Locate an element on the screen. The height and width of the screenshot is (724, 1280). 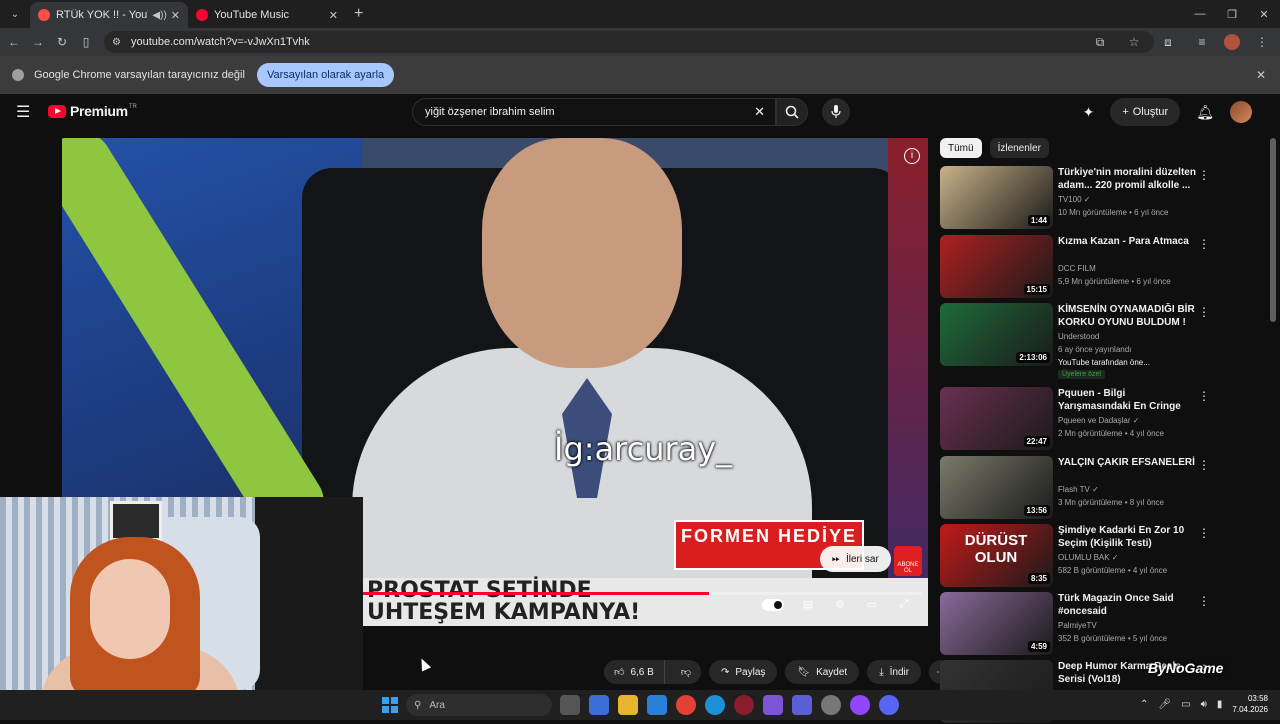
mic-tray-icon: 🎤︎ is located at coordinates (1164, 704).